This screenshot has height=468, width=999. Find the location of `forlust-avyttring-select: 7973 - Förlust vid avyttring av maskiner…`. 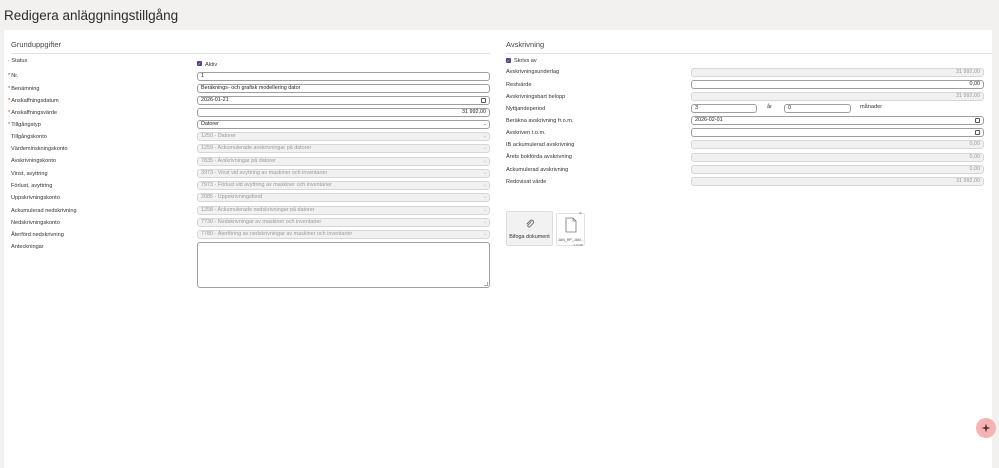

forlust-avyttring-select: 7973 - Förlust vid avyttring av maskiner… is located at coordinates (343, 185).